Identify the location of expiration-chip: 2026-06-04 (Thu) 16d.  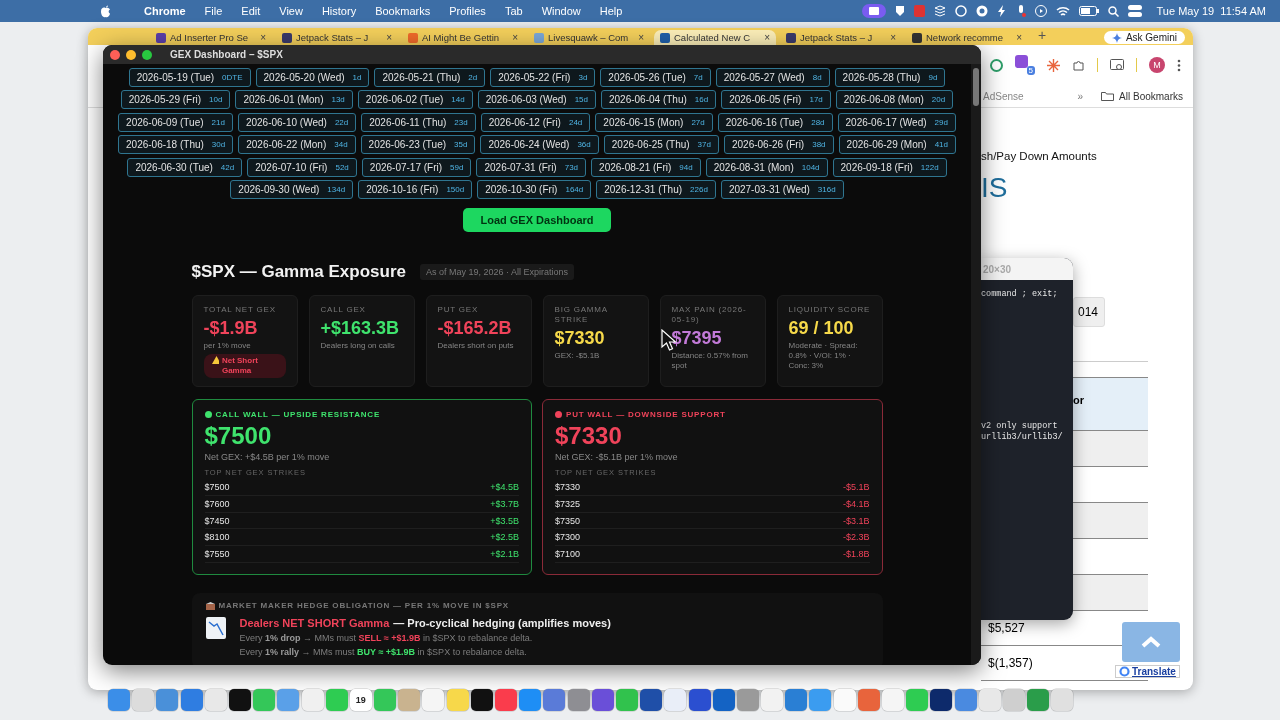
(659, 100).